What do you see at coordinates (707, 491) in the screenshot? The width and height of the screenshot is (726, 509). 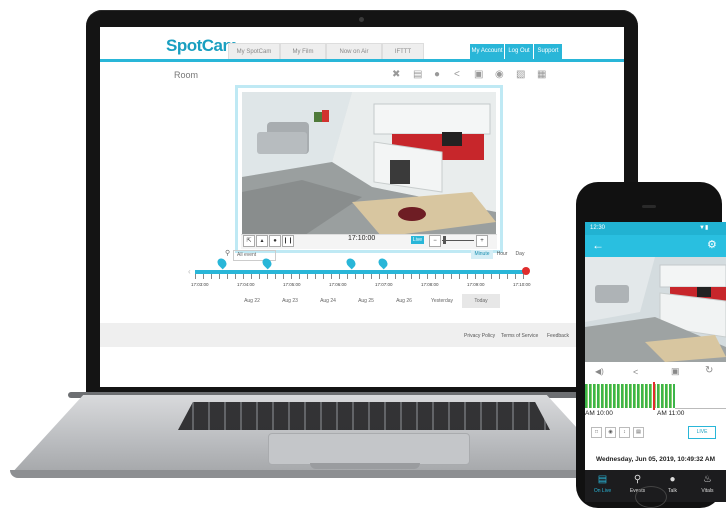 I see `nav-vitals-label: Vitals` at bounding box center [707, 491].